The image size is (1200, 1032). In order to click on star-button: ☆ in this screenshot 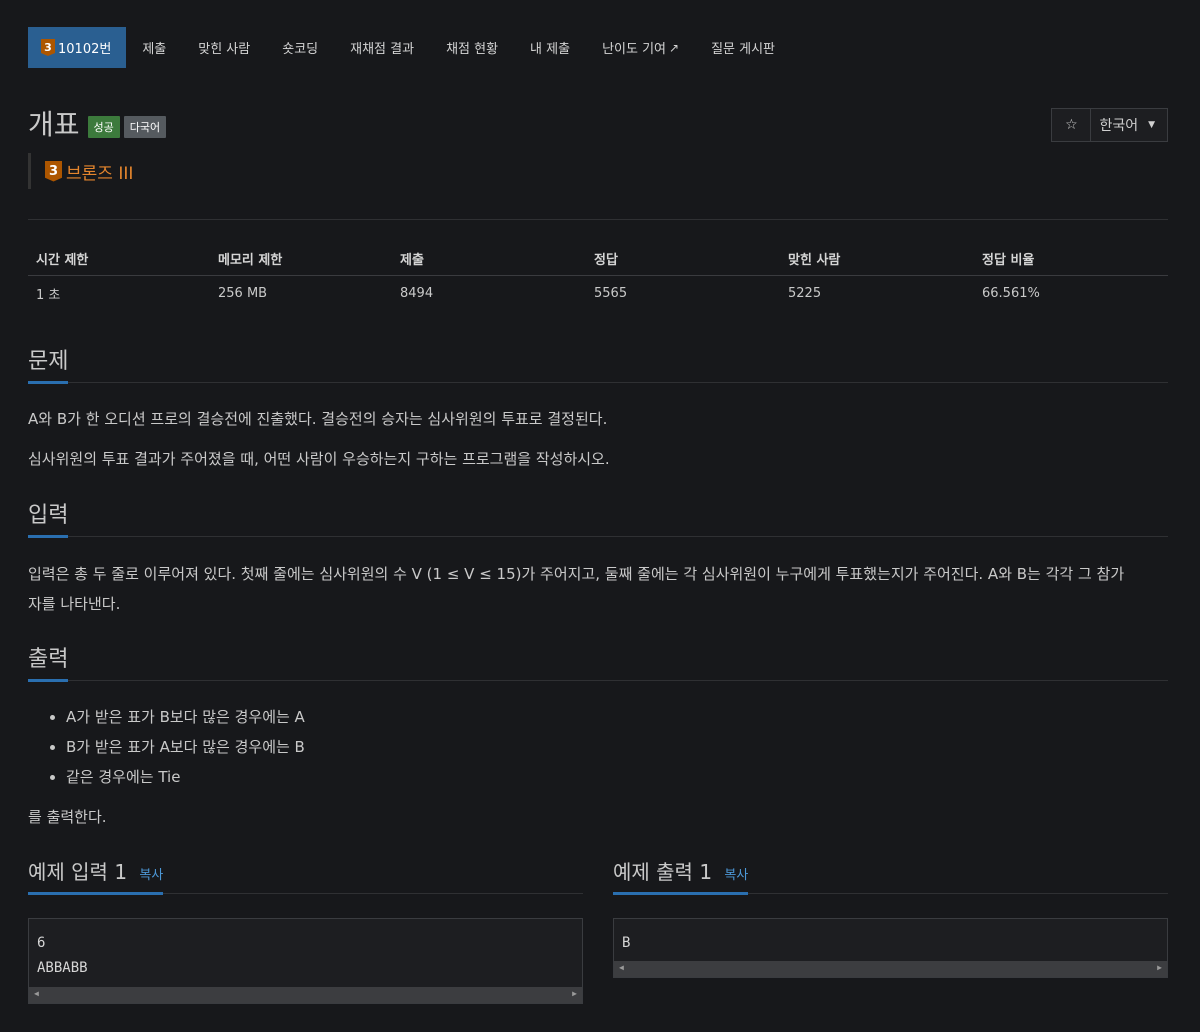, I will do `click(1072, 125)`.